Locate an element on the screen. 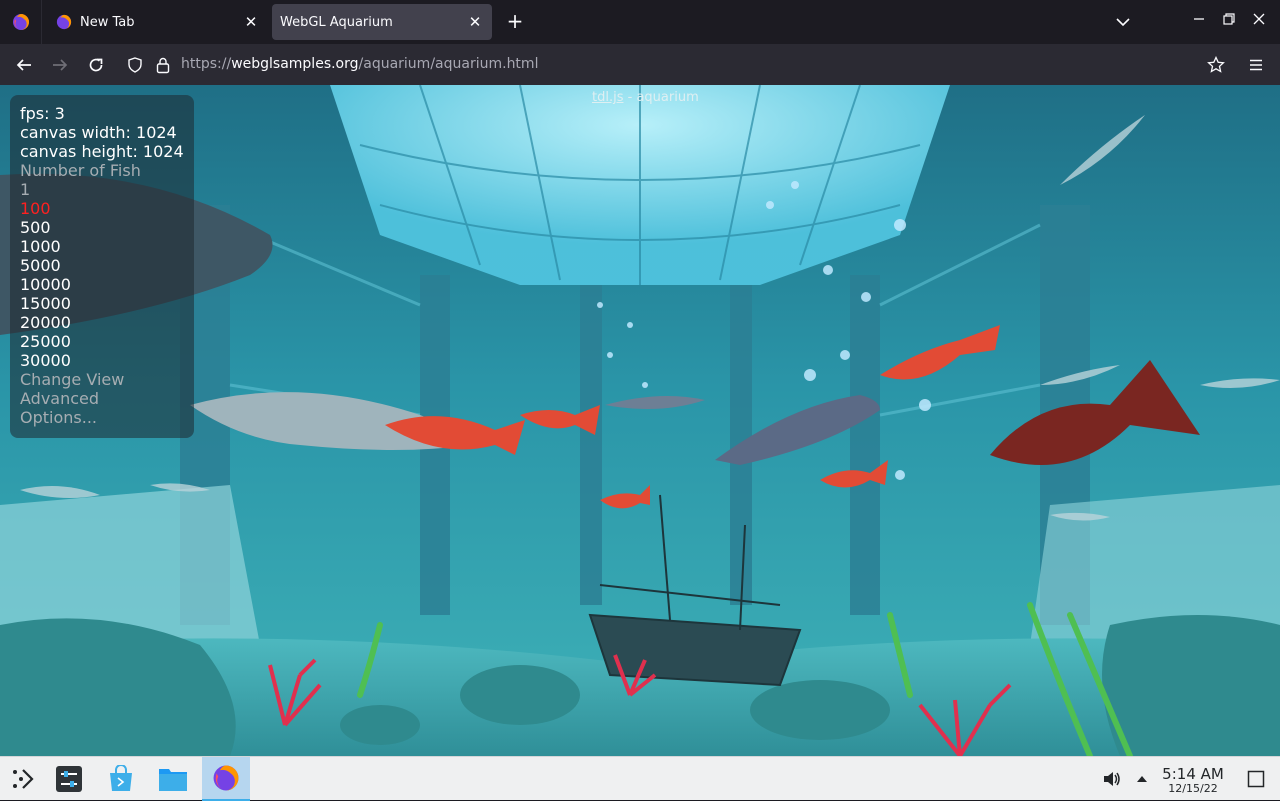  clock-time: 5:14 AM is located at coordinates (1193, 774).